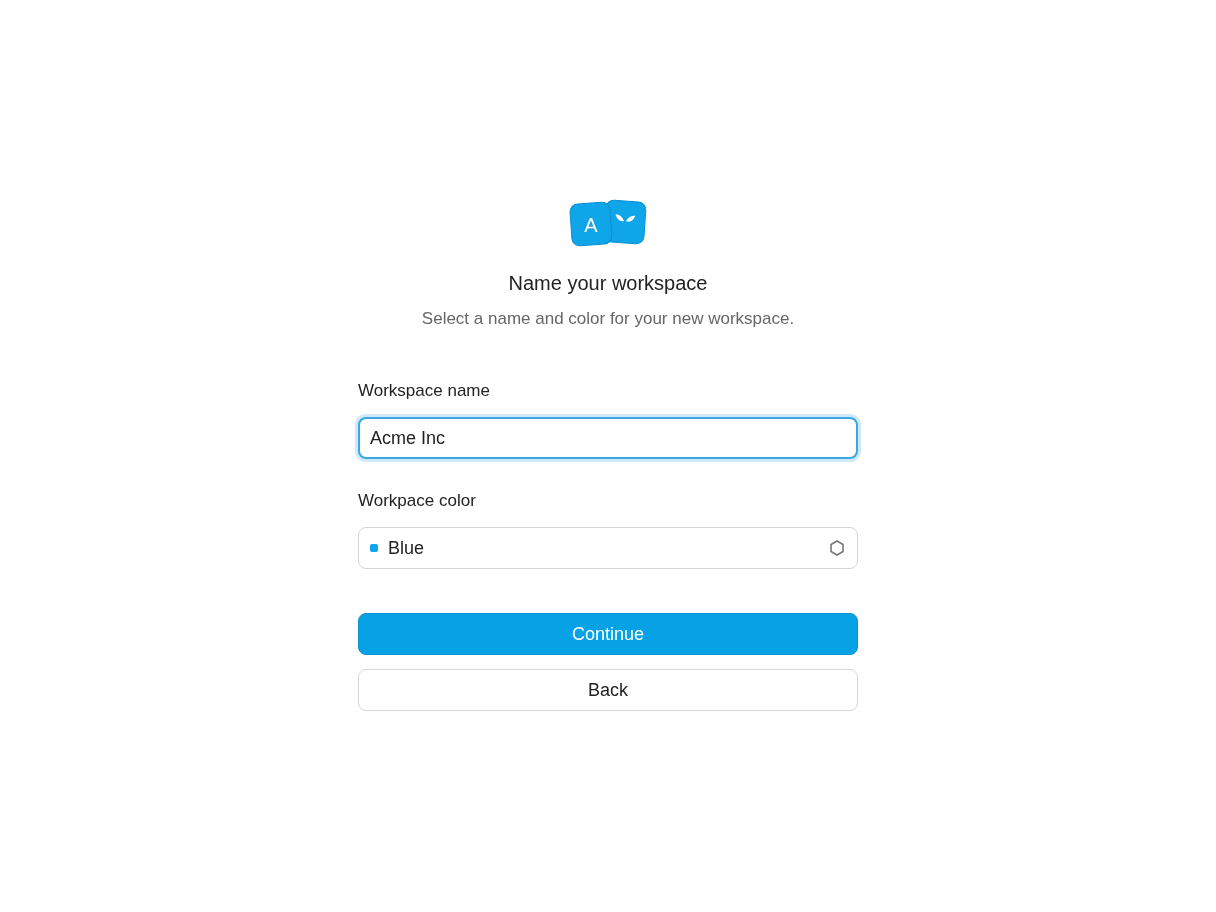 This screenshot has width=1216, height=912. Describe the element at coordinates (608, 690) in the screenshot. I see `back-button: Back` at that location.